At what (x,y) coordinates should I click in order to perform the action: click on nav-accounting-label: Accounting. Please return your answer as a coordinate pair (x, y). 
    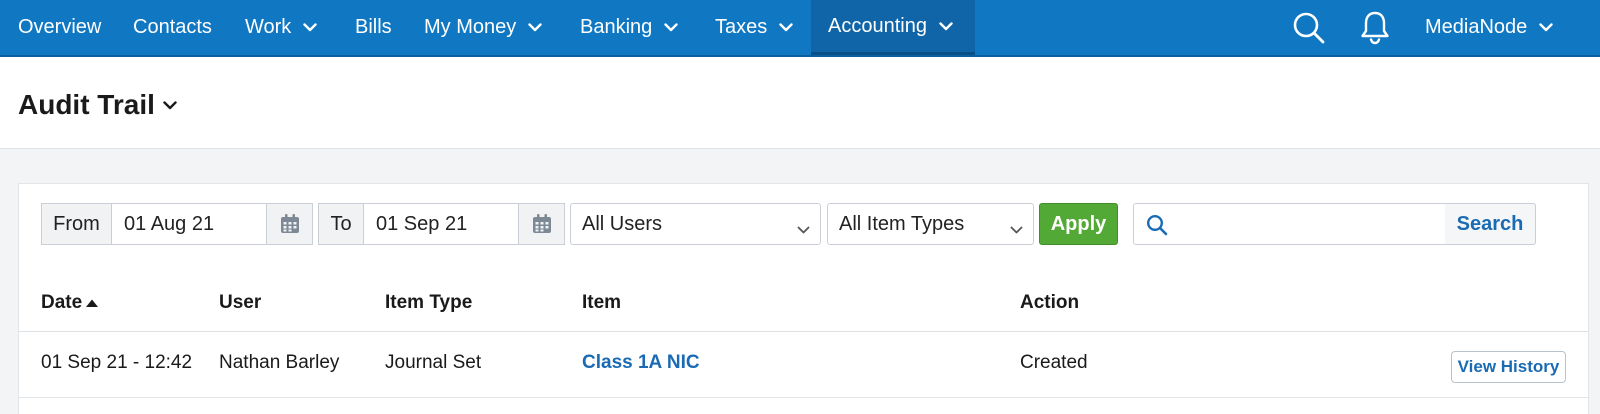
    Looking at the image, I should click on (877, 25).